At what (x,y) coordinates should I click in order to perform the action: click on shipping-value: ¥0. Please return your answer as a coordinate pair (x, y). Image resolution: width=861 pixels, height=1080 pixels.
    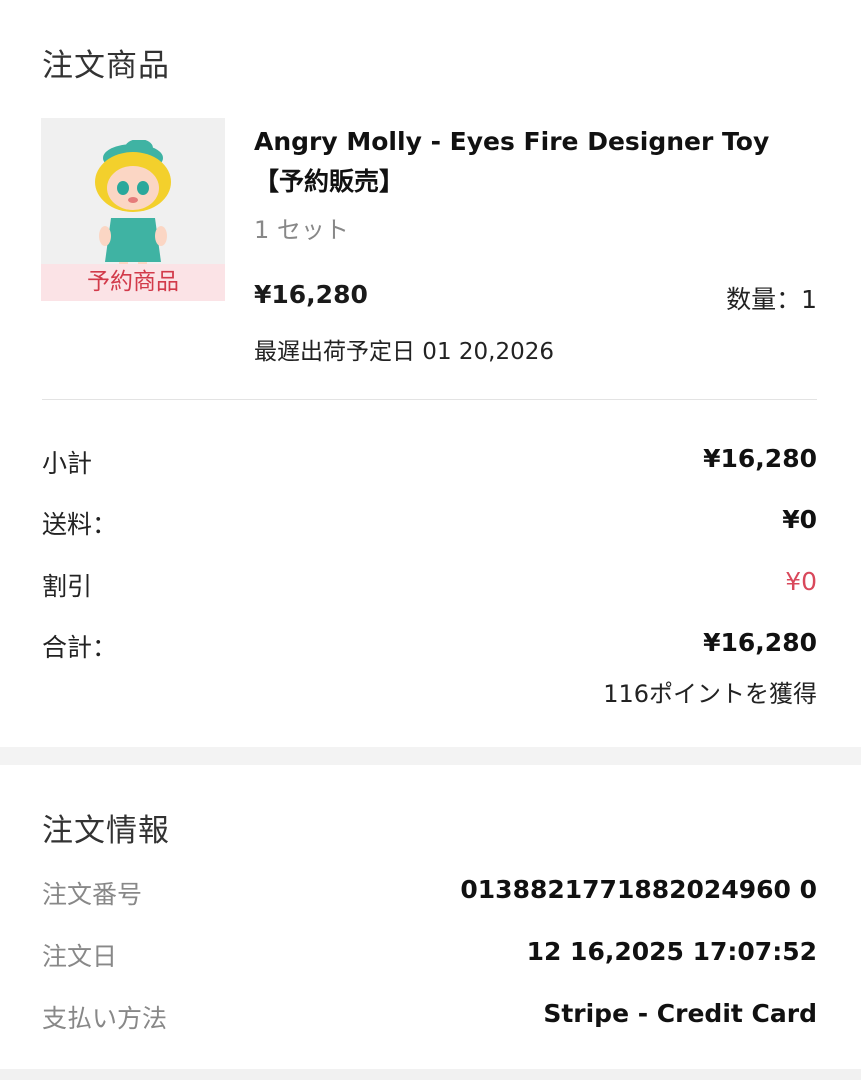
    Looking at the image, I should click on (799, 519).